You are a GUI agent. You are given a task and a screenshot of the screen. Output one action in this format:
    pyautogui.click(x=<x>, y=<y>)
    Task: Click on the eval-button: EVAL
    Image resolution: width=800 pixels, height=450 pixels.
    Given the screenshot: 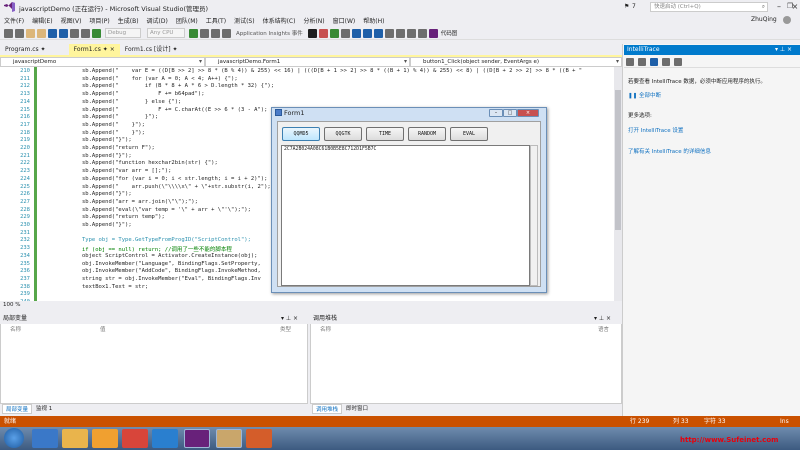 What is the action you would take?
    pyautogui.click(x=469, y=134)
    